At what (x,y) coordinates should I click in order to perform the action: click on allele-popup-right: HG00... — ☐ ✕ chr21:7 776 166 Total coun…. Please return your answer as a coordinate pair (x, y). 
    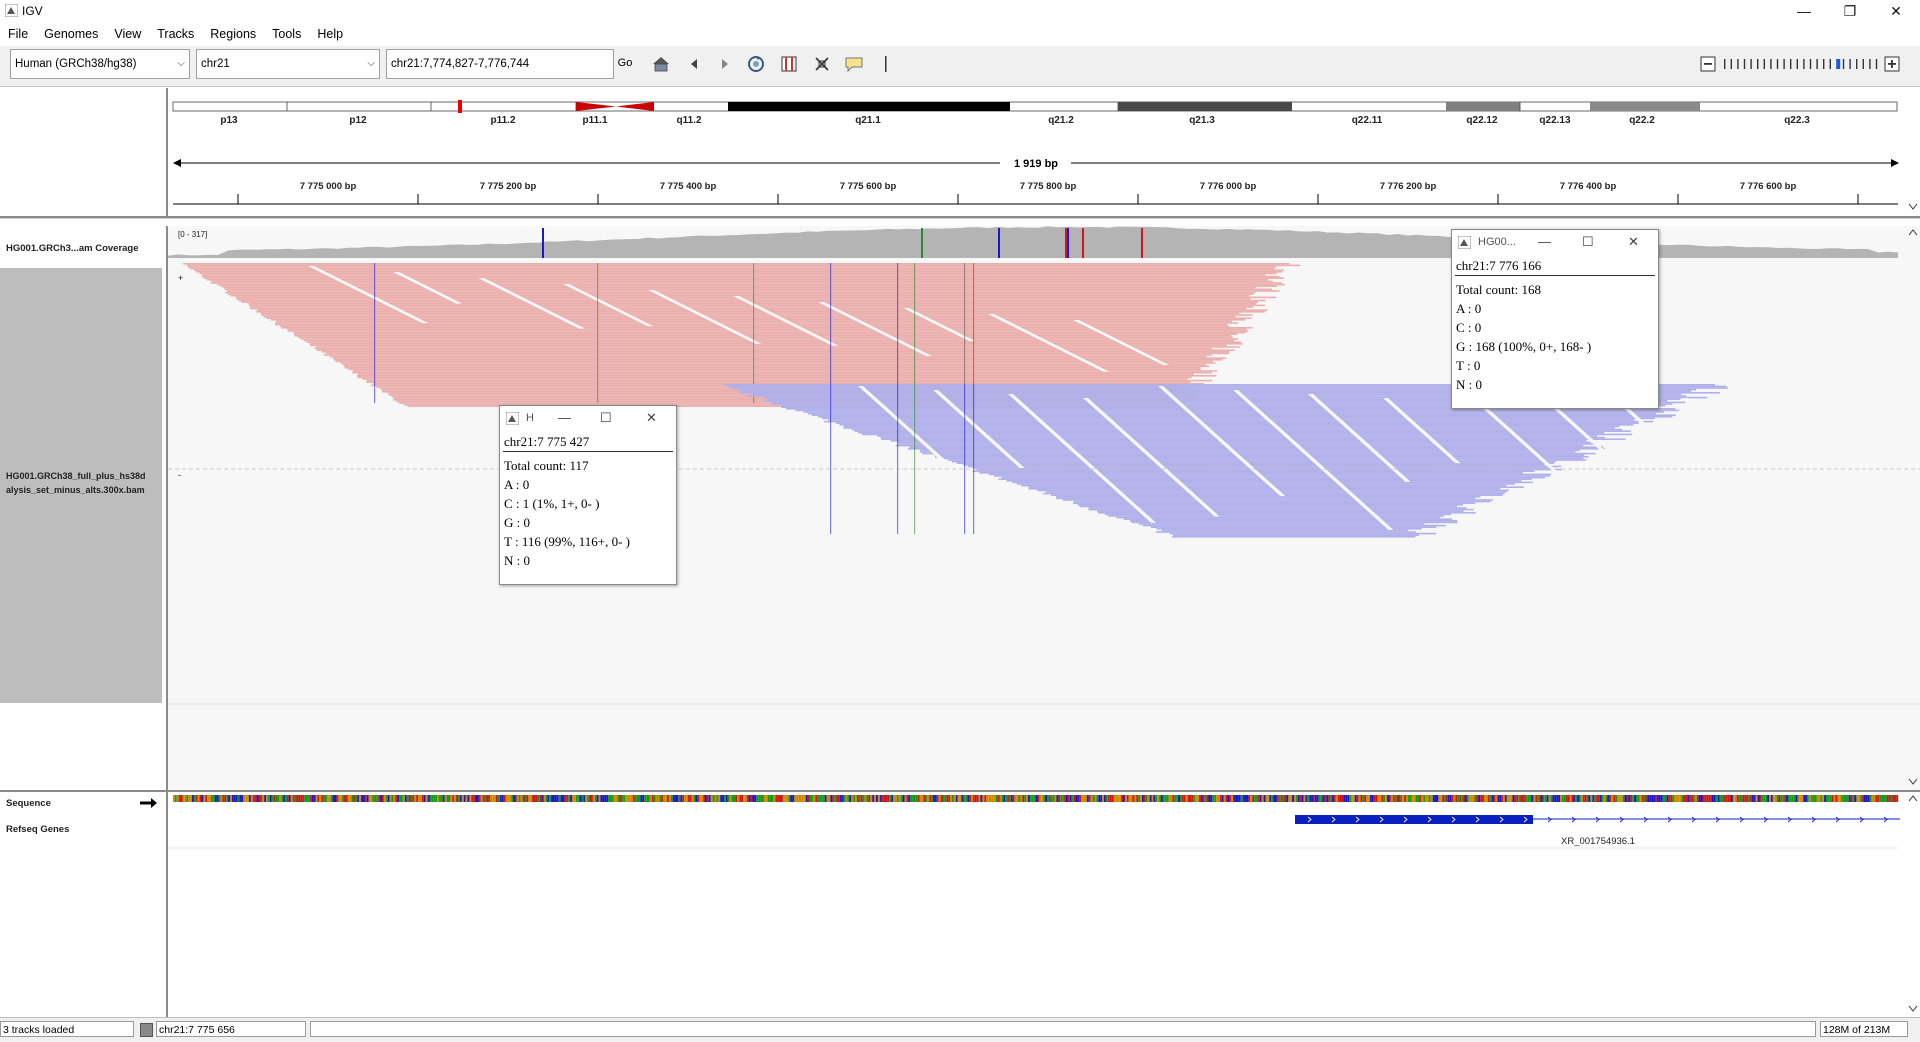
    Looking at the image, I should click on (1555, 319).